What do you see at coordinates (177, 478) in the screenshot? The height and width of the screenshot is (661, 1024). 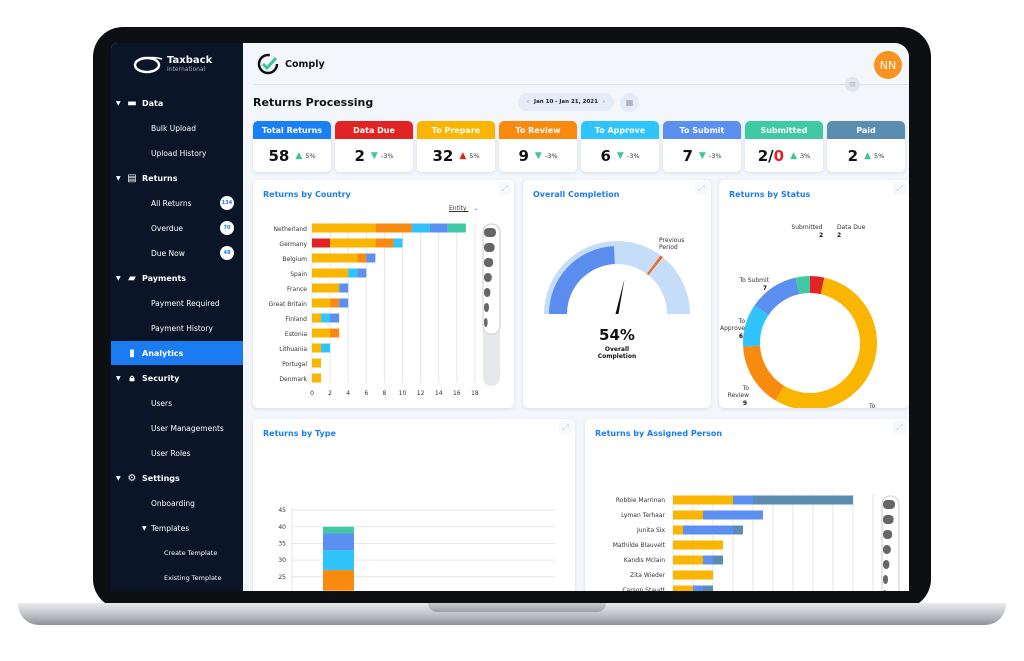 I see `sidebar-item-settings: ▼ ⚙ Settings` at bounding box center [177, 478].